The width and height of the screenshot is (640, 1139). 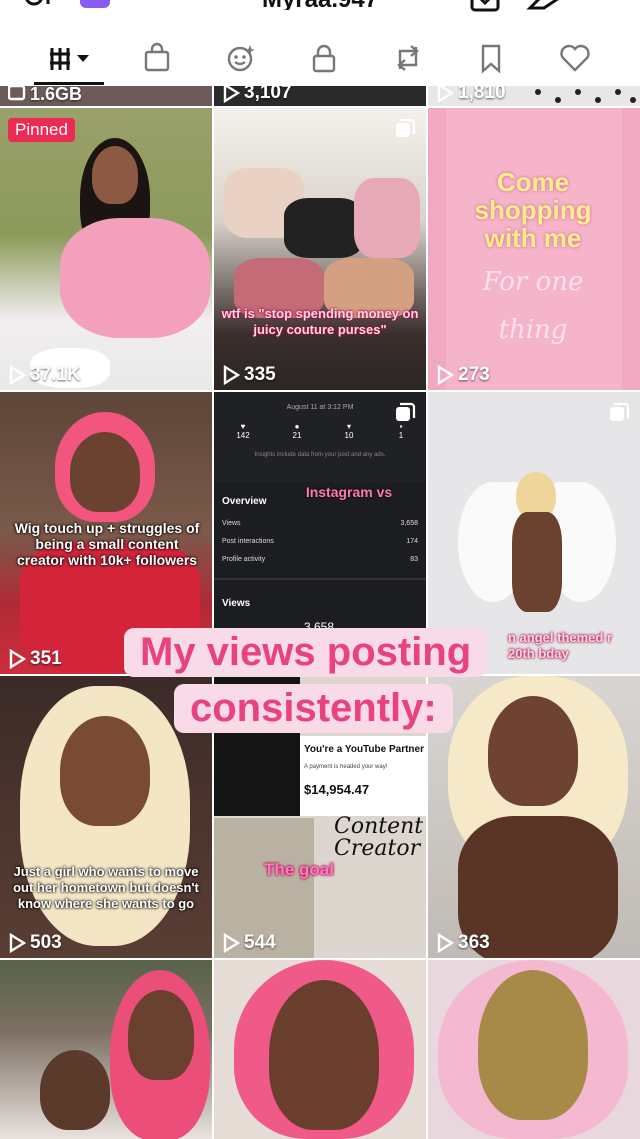 I want to click on insights-row: Views 3,658, so click(x=320, y=523).